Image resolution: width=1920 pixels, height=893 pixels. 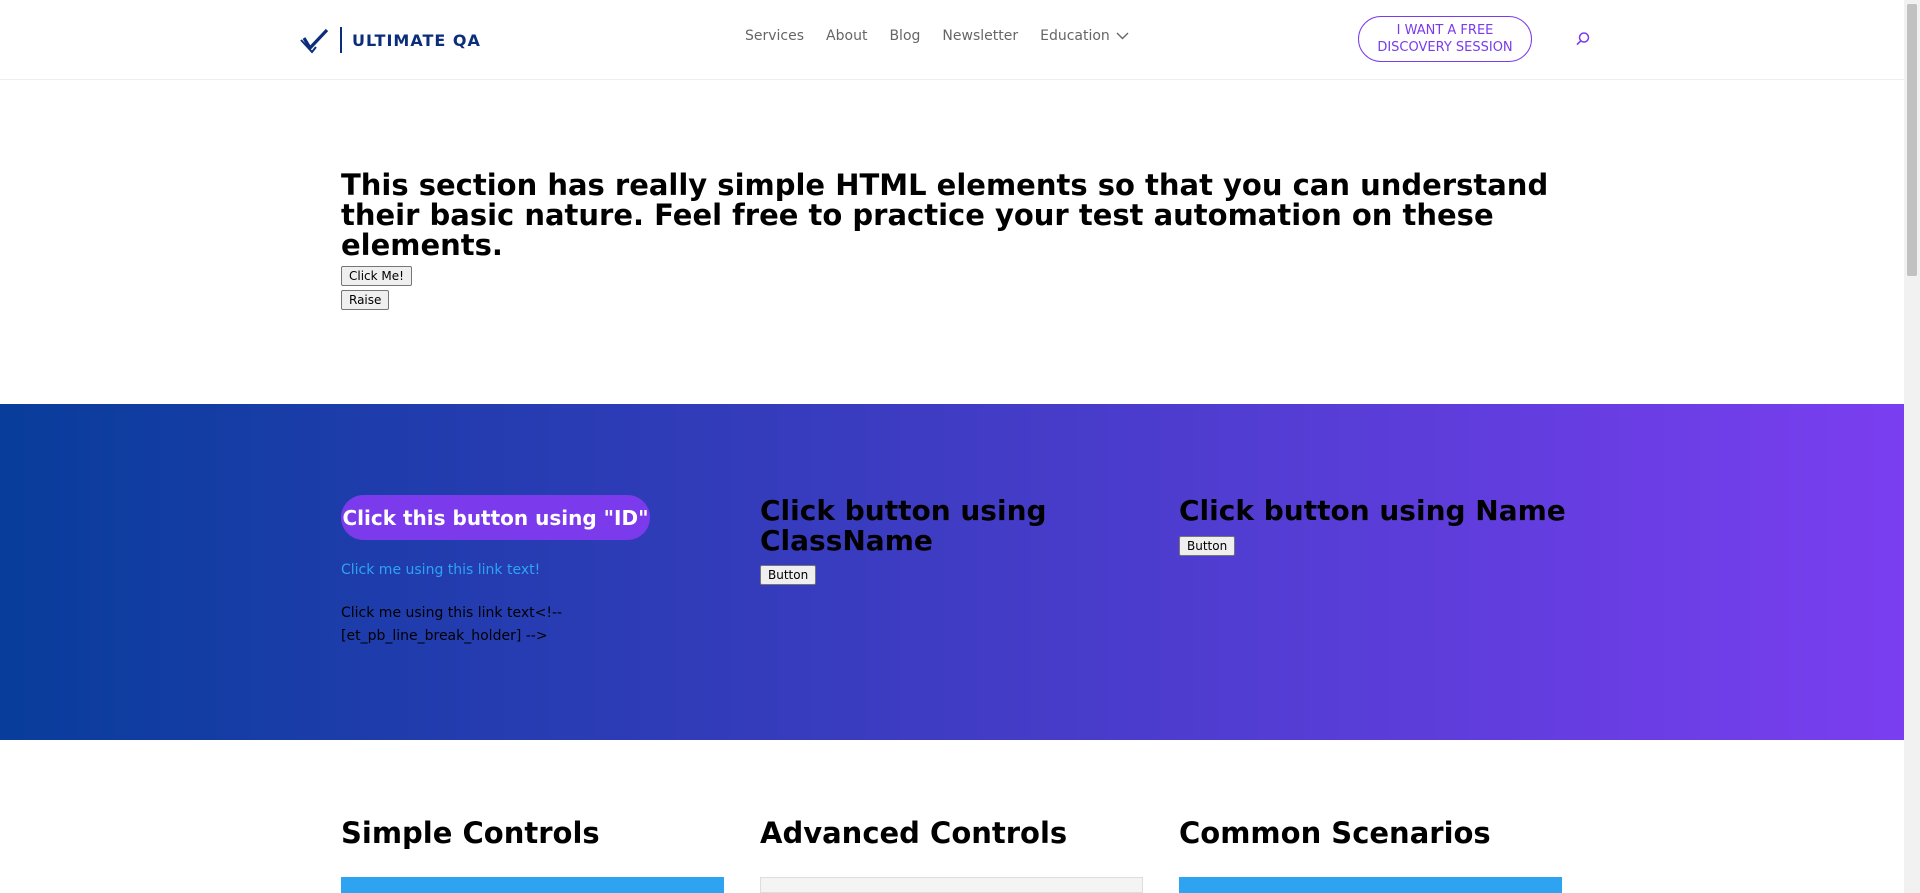 What do you see at coordinates (846, 36) in the screenshot?
I see `nav-about: About` at bounding box center [846, 36].